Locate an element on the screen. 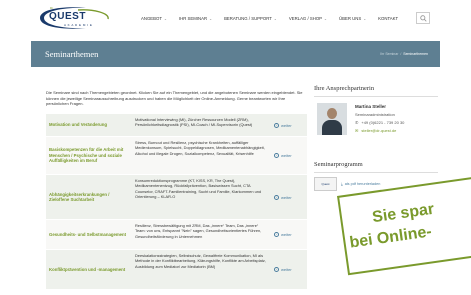 This screenshot has height=295, width=471. contact-email: ✉ steller@dr-quest.de is located at coordinates (375, 130).